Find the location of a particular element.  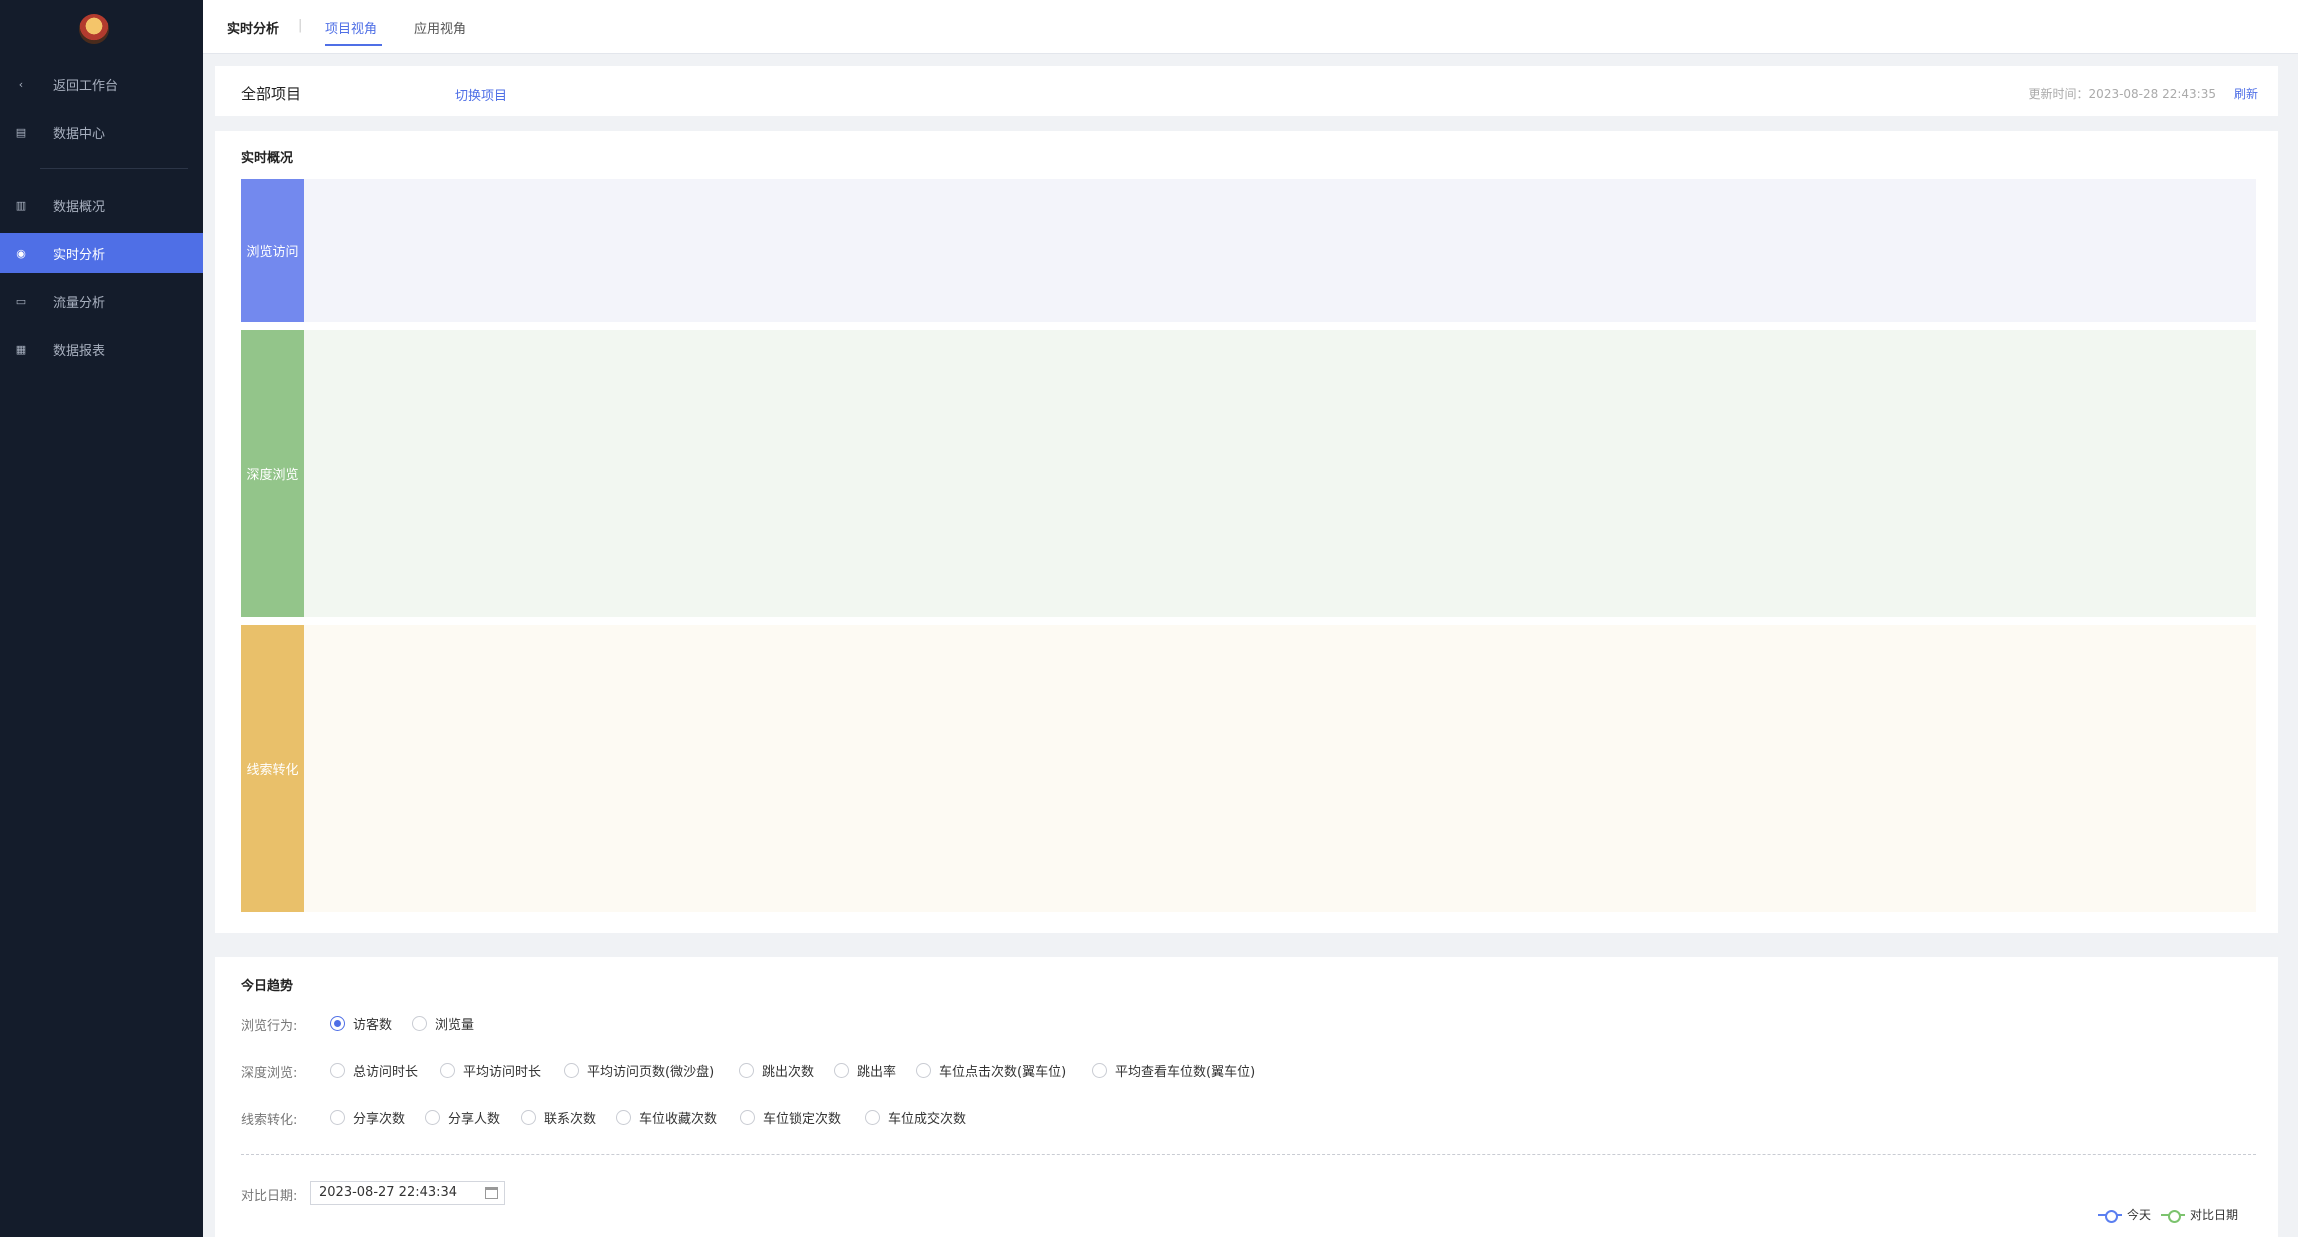

radio-label: 分享次数 is located at coordinates (379, 1119).